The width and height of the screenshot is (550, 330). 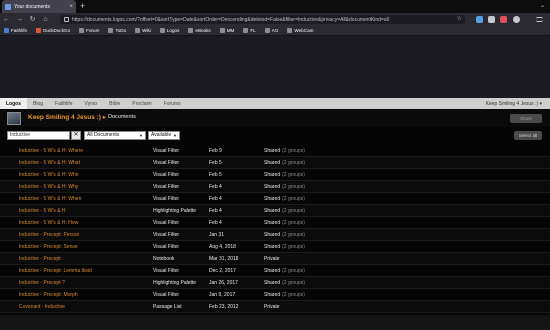 What do you see at coordinates (48, 247) in the screenshot?
I see `document-title-link: Inductive - Precept: Sense` at bounding box center [48, 247].